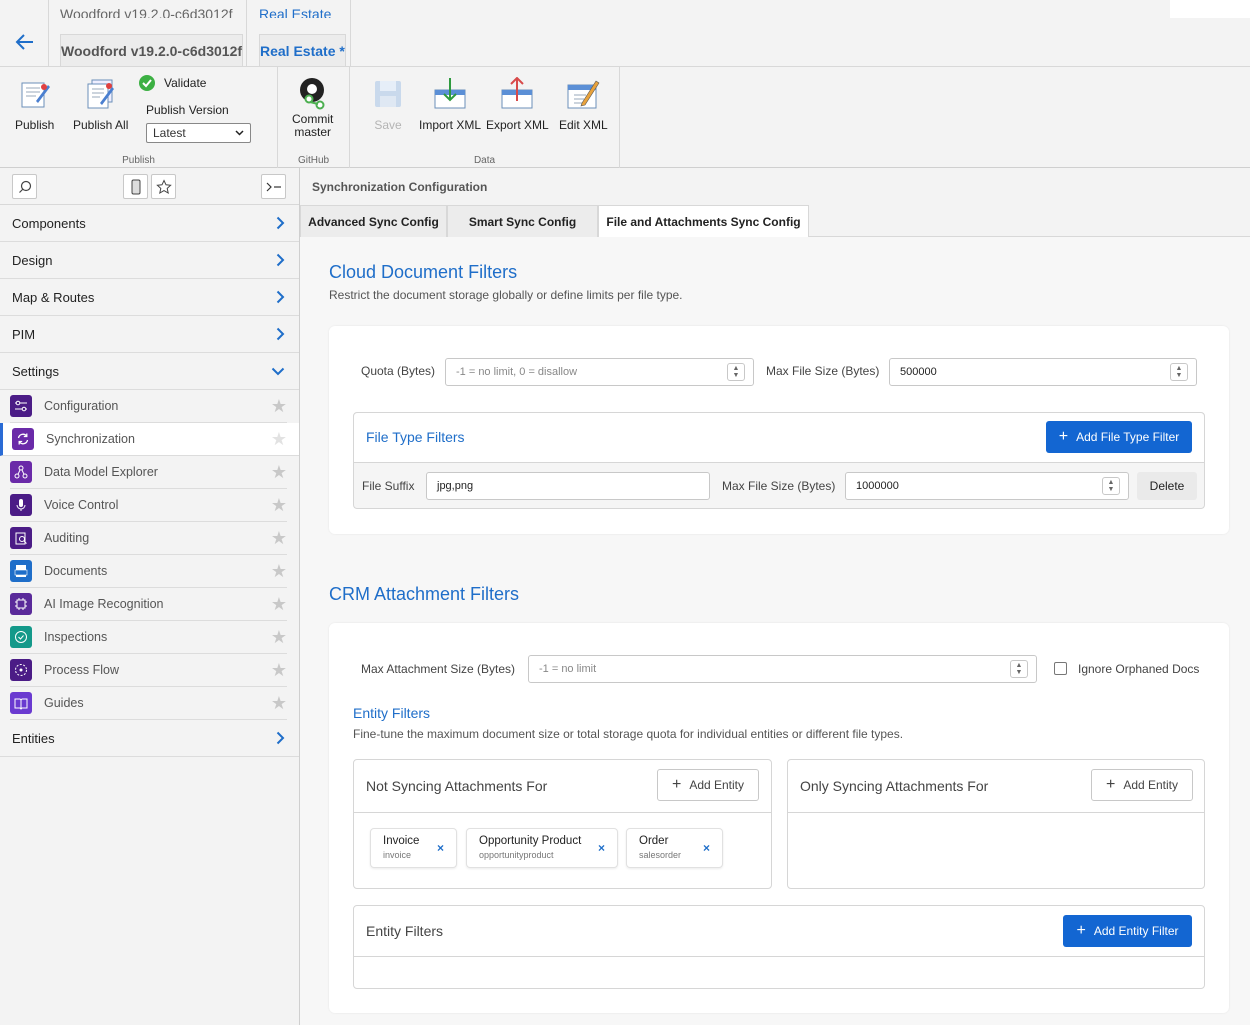  I want to click on tab-file-attachments-sync-config: File and Attachments Sync Config, so click(703, 221).